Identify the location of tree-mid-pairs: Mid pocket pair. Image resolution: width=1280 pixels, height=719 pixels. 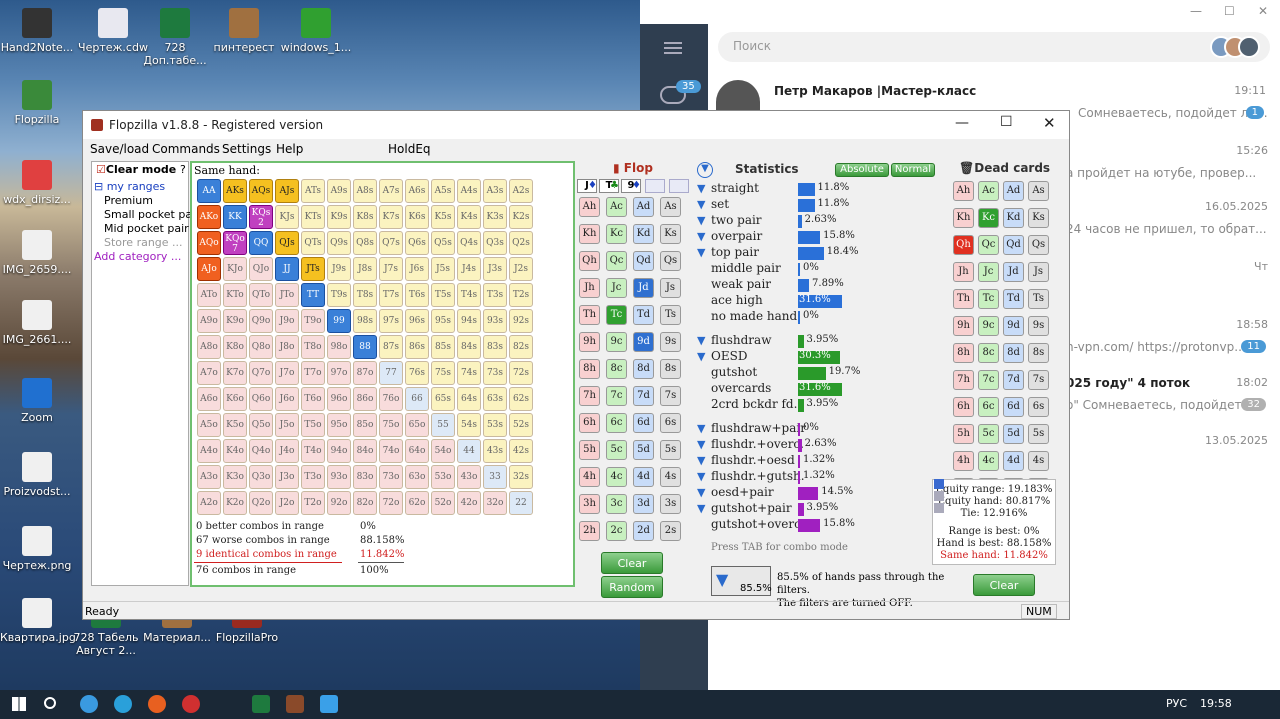
(146, 228).